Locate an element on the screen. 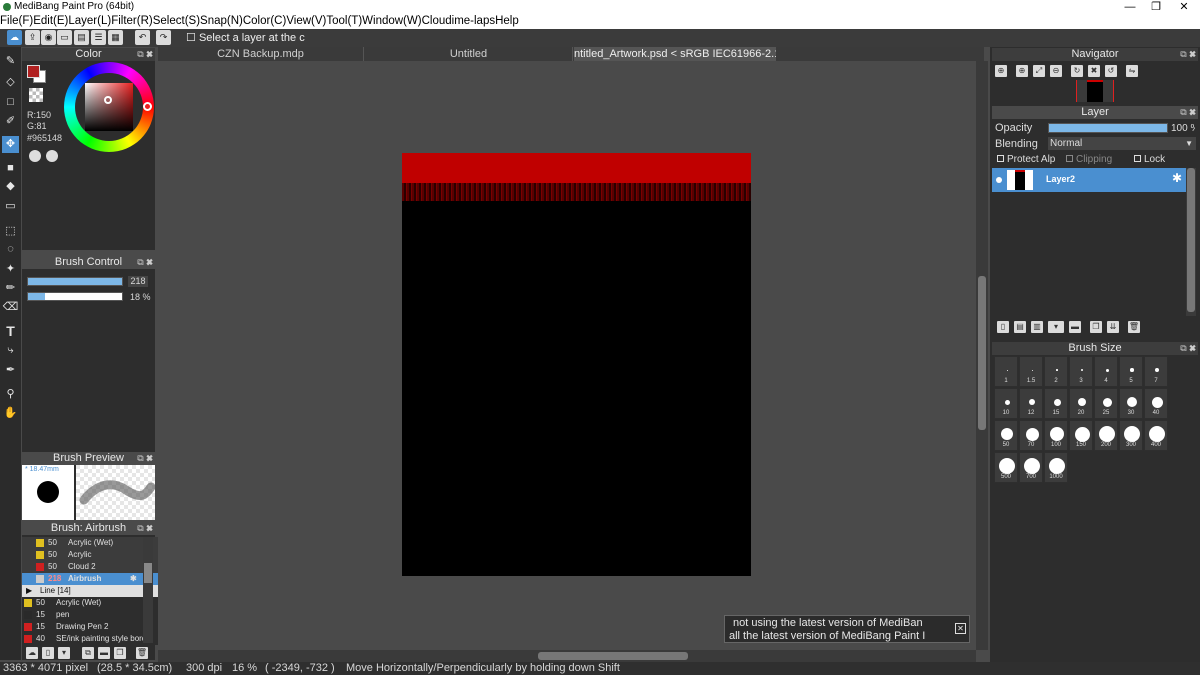 The height and width of the screenshot is (675, 1200). new-layer-icon: ▯ is located at coordinates (1003, 327).